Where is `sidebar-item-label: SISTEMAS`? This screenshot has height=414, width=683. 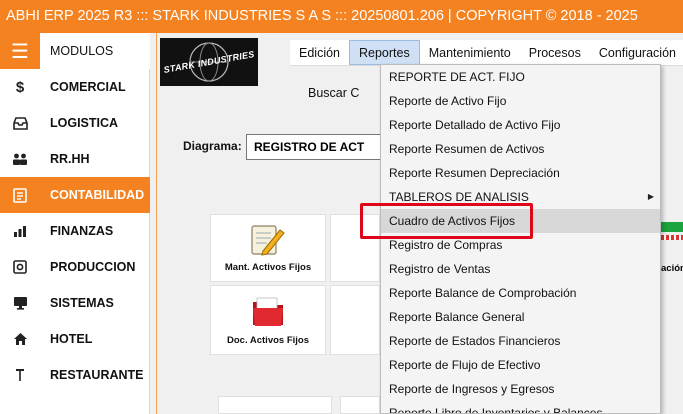 sidebar-item-label: SISTEMAS is located at coordinates (82, 303).